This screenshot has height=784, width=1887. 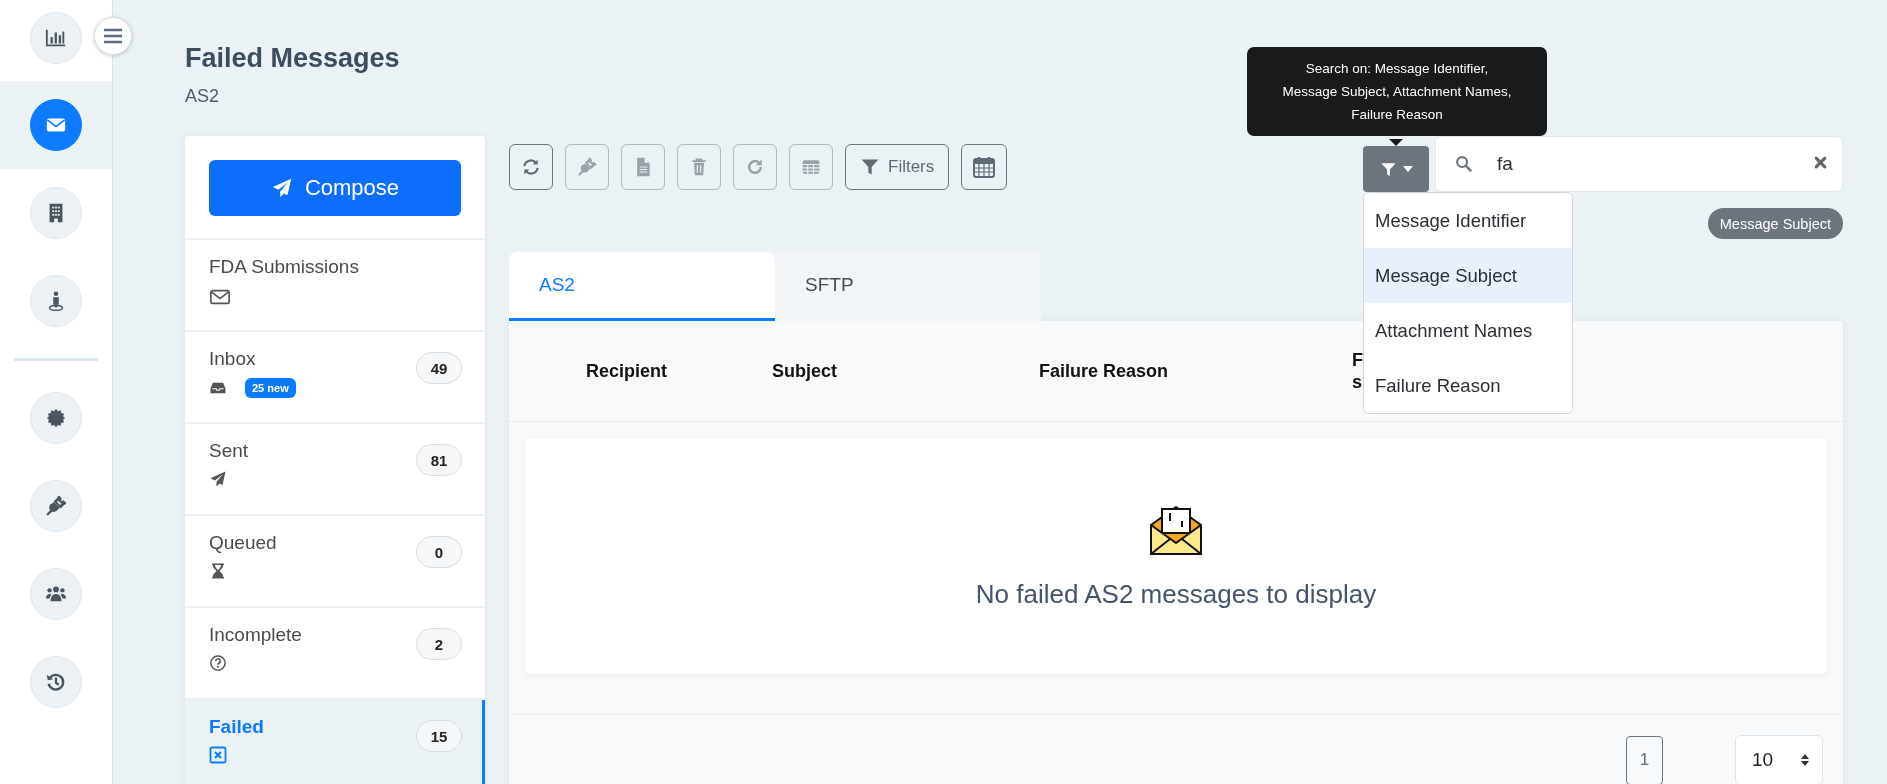 I want to click on column-header: F s, so click(x=1357, y=371).